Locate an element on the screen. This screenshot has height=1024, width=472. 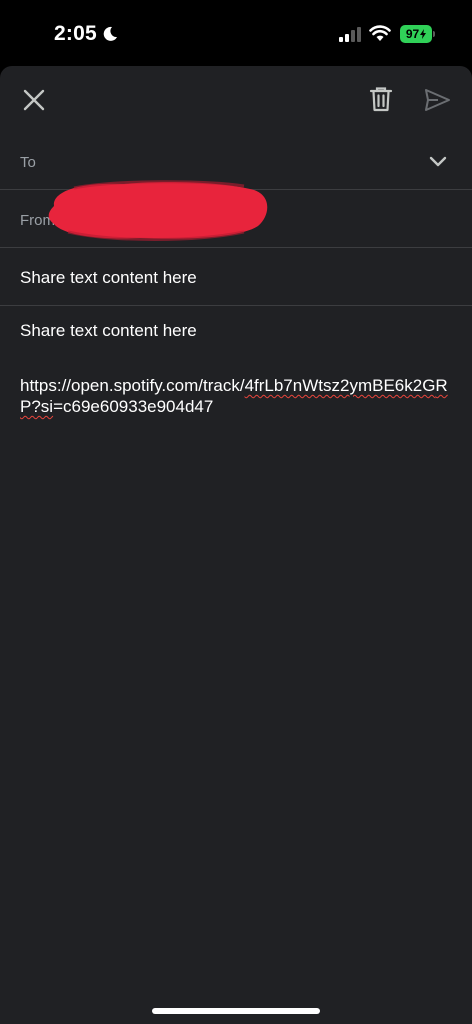
status-bar: 2:05 97 is located at coordinates (236, 33).